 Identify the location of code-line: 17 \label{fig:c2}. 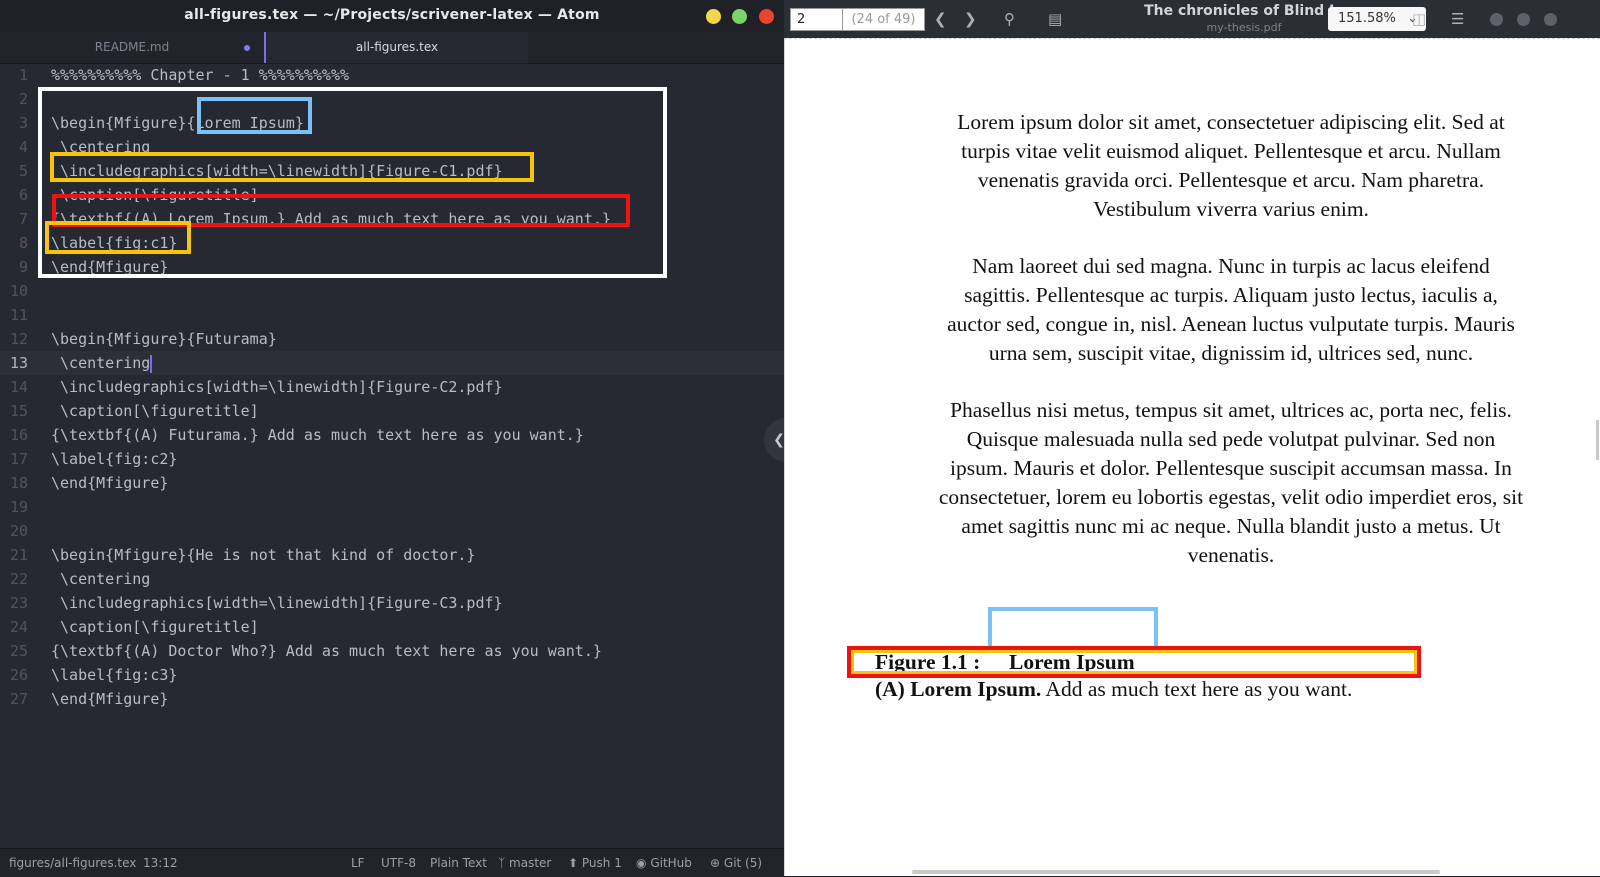
(392, 459).